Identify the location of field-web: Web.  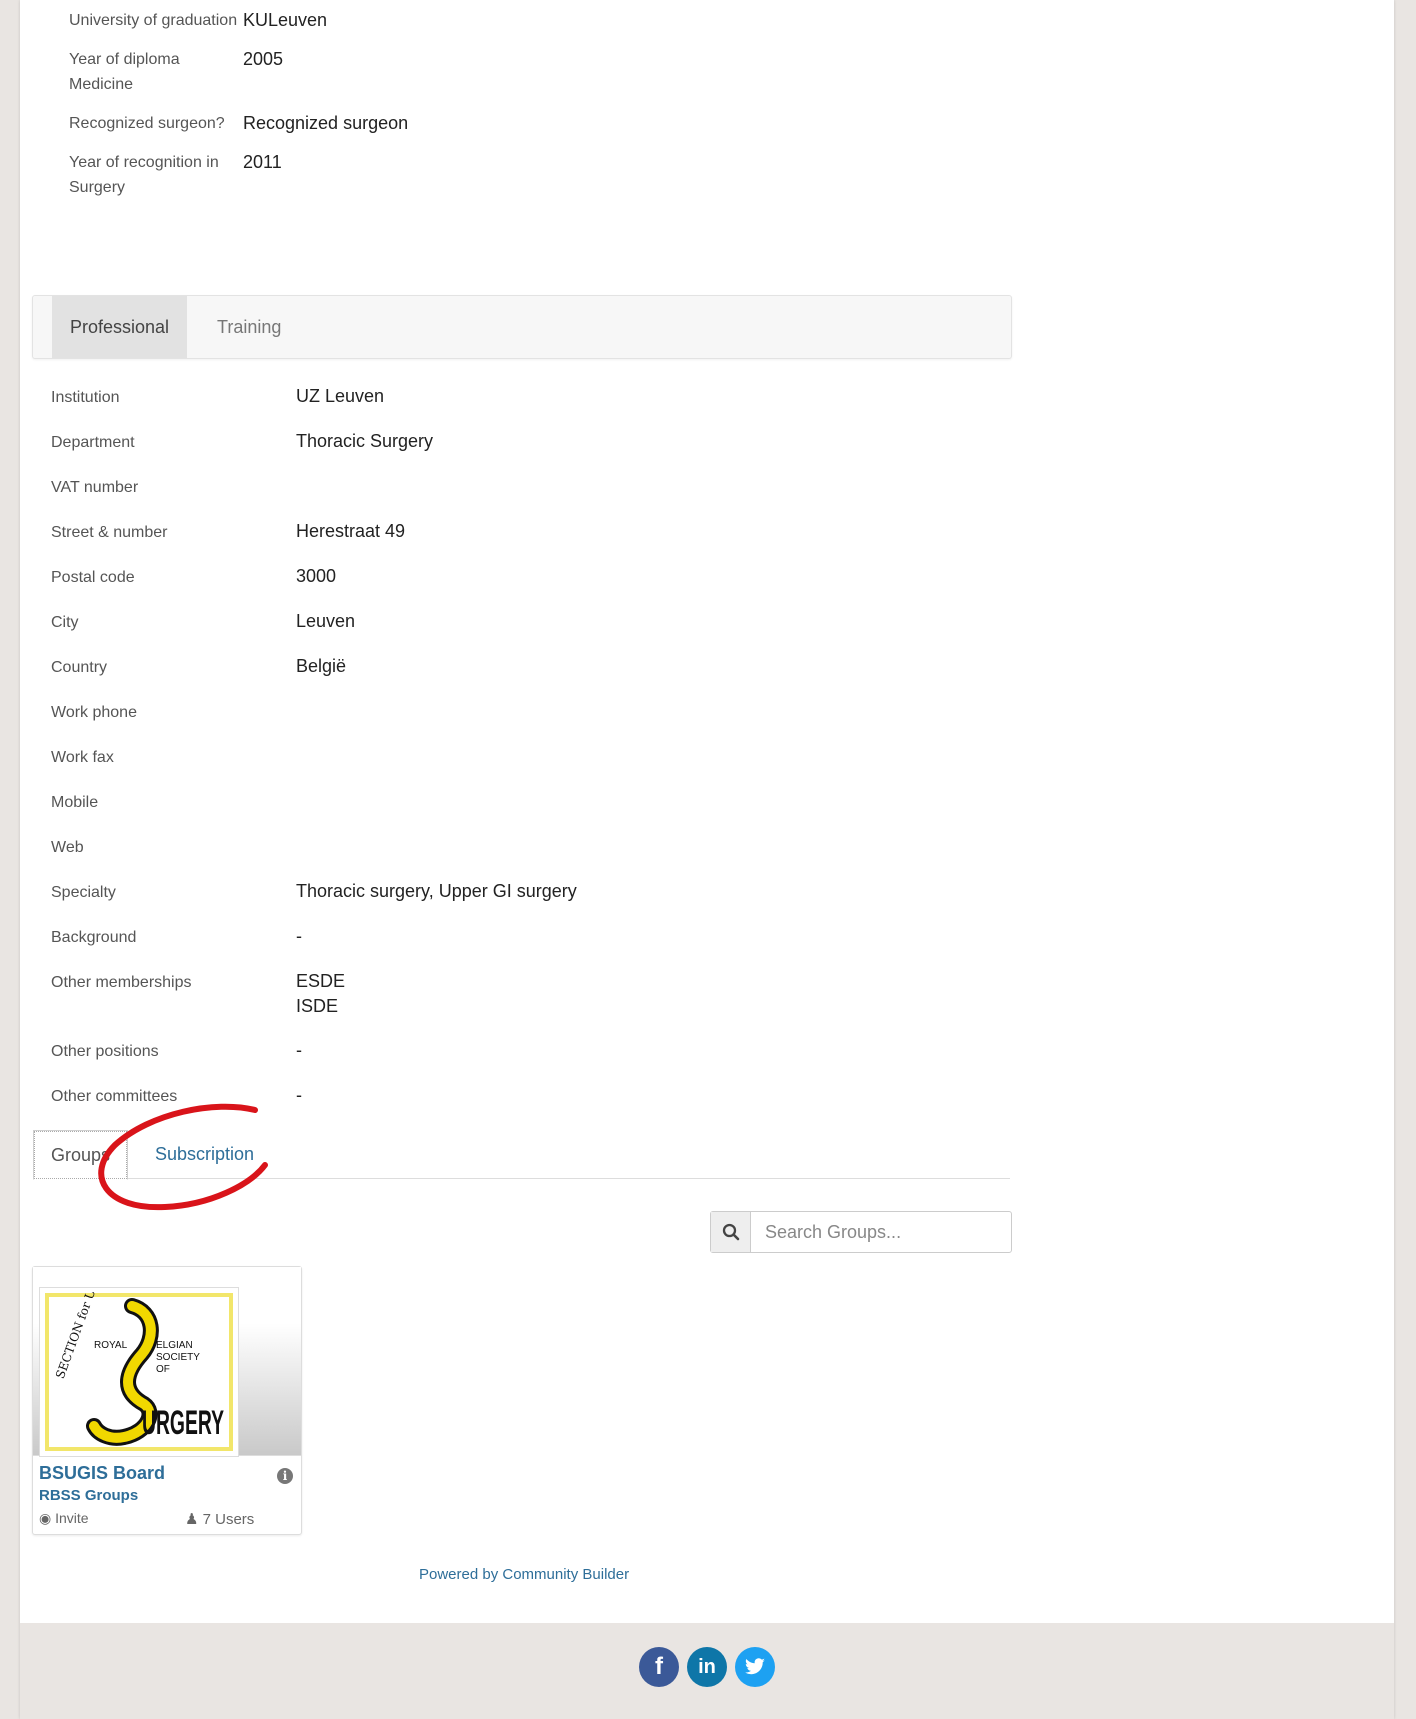
(526, 855).